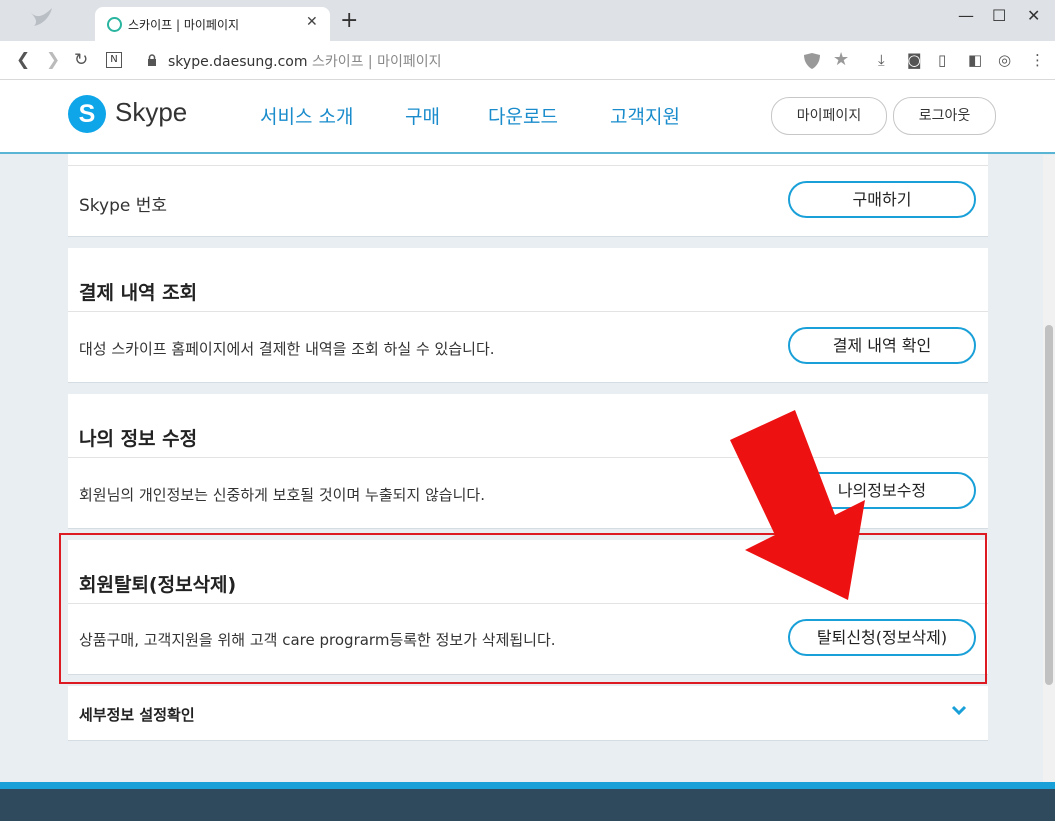 This screenshot has height=821, width=1055. I want to click on star-icon: ★, so click(841, 59).